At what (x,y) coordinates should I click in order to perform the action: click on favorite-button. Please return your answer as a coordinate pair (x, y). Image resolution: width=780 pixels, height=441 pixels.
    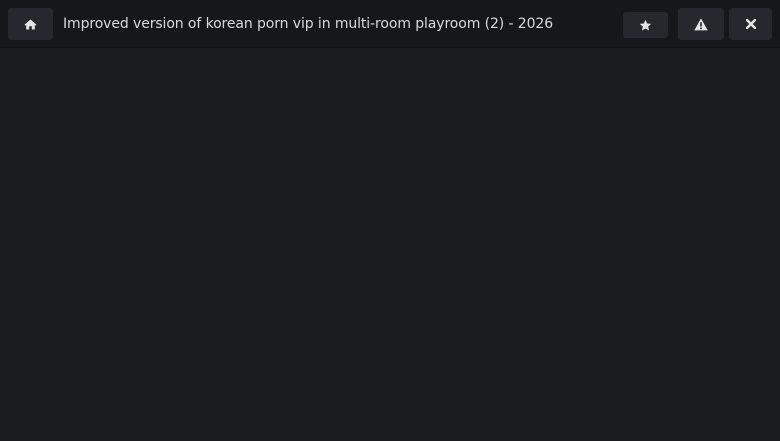
    Looking at the image, I should click on (645, 25).